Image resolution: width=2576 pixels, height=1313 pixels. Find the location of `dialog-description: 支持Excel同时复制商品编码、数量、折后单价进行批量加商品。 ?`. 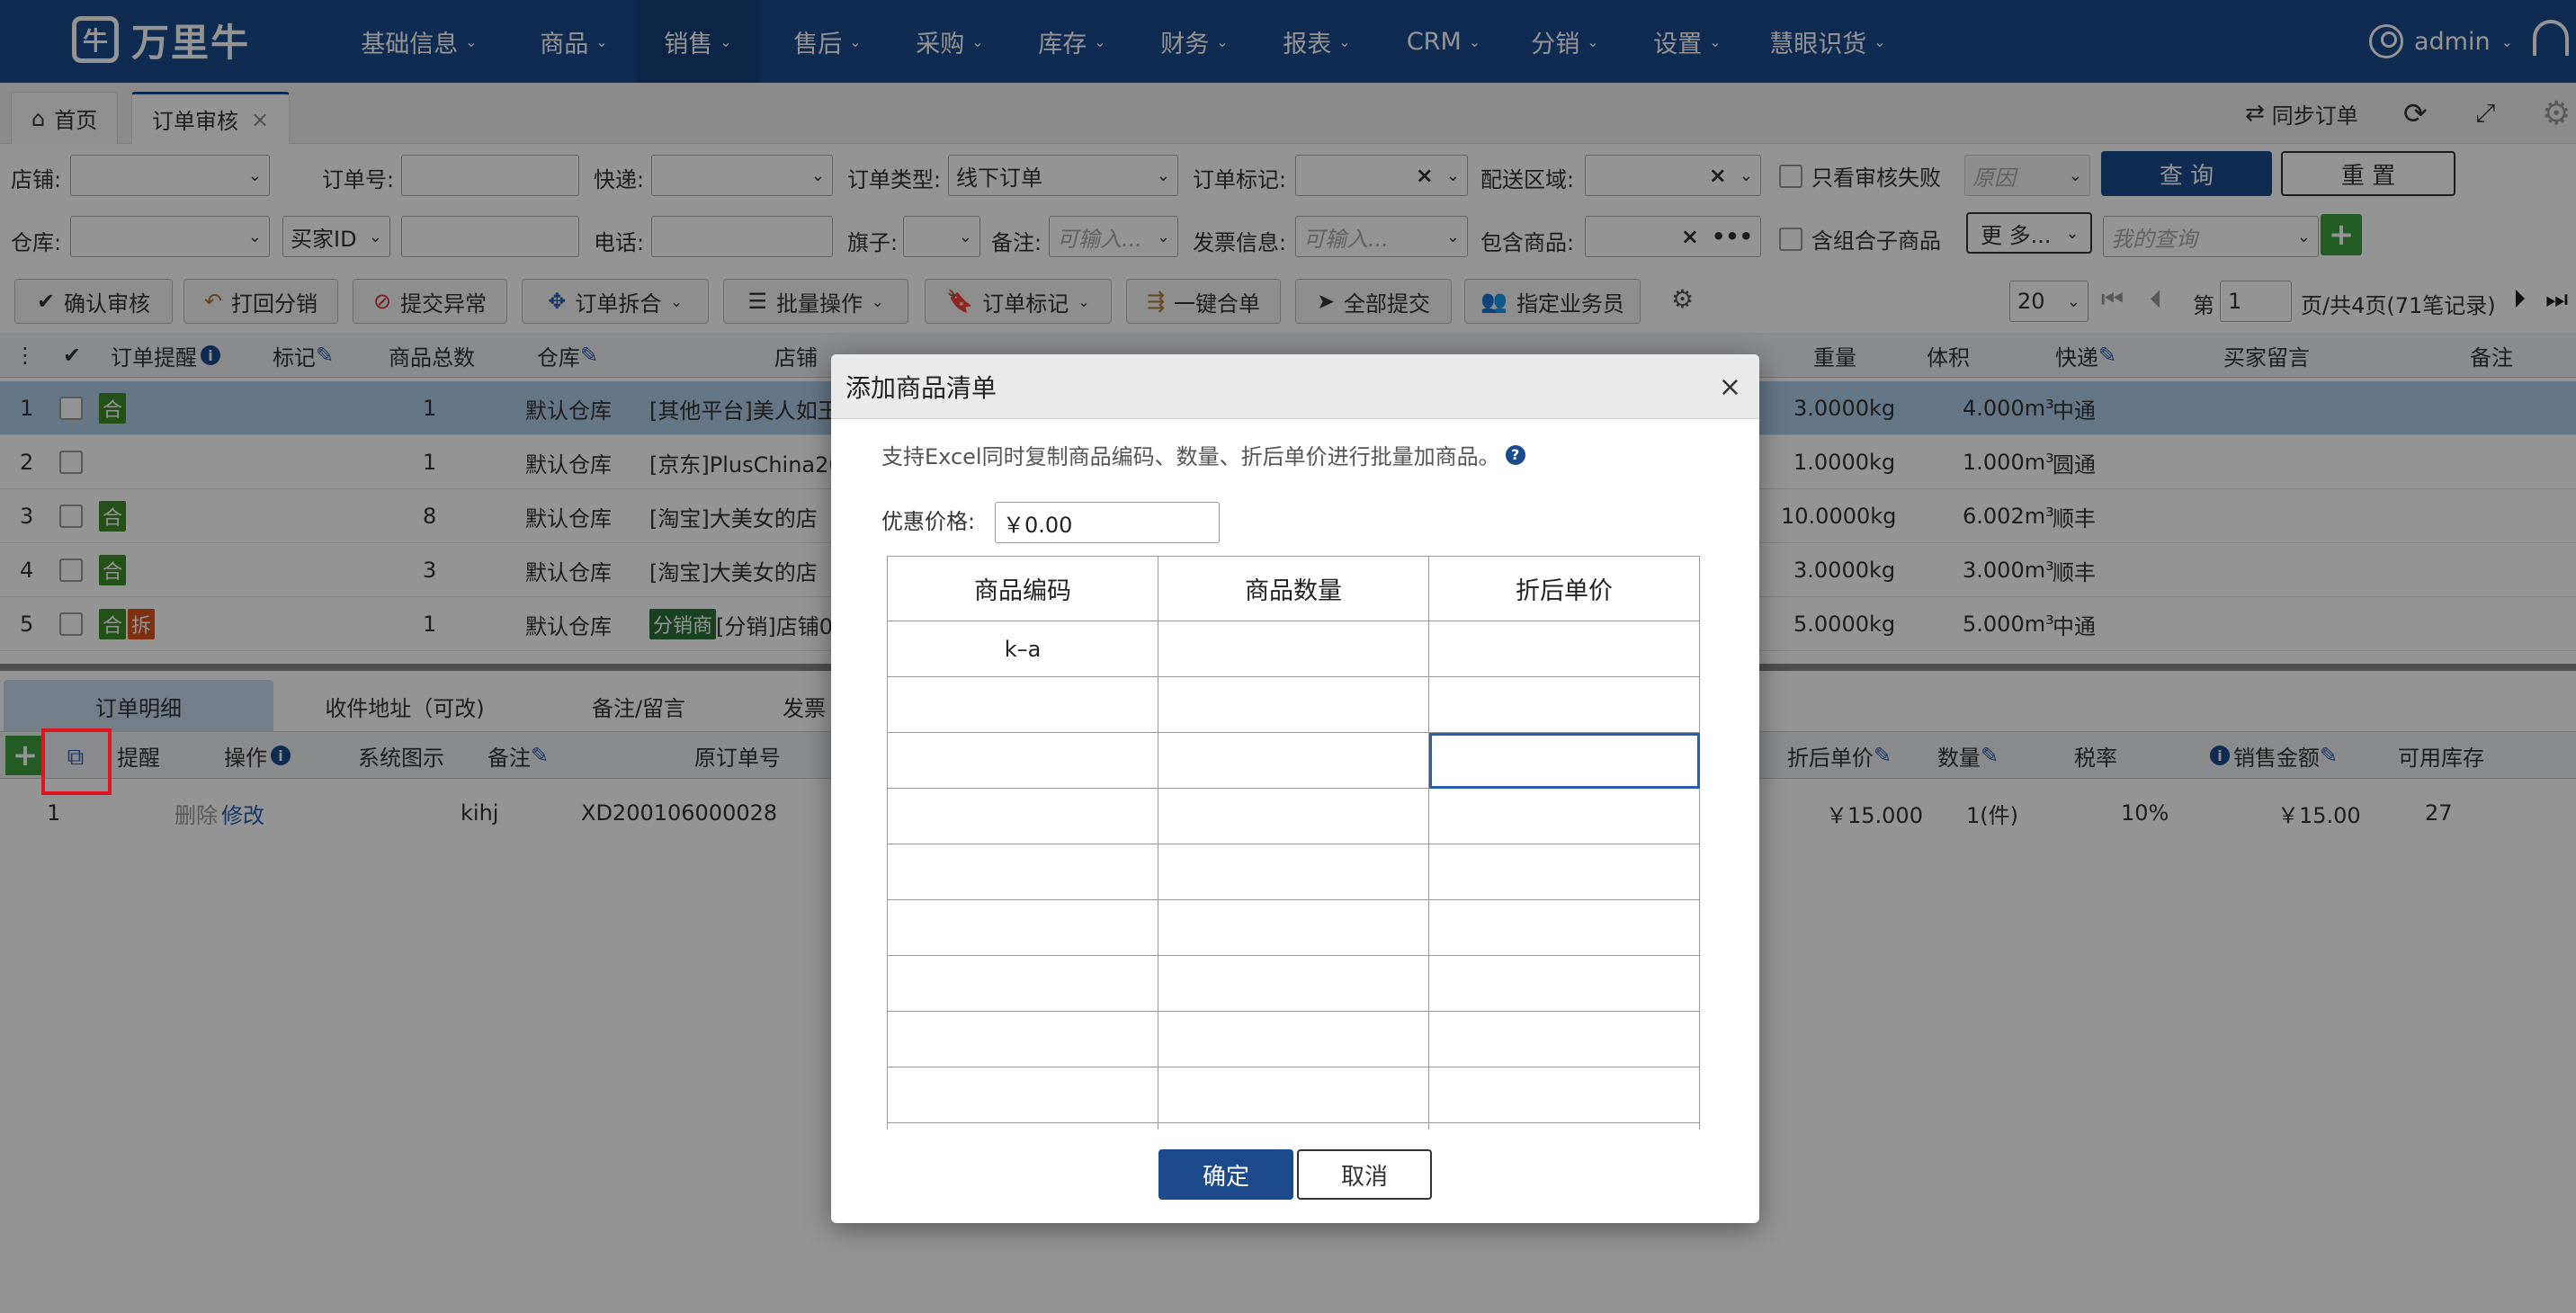

dialog-description: 支持Excel同时复制商品编码、数量、折后单价进行批量加商品。 ? is located at coordinates (1203, 454).